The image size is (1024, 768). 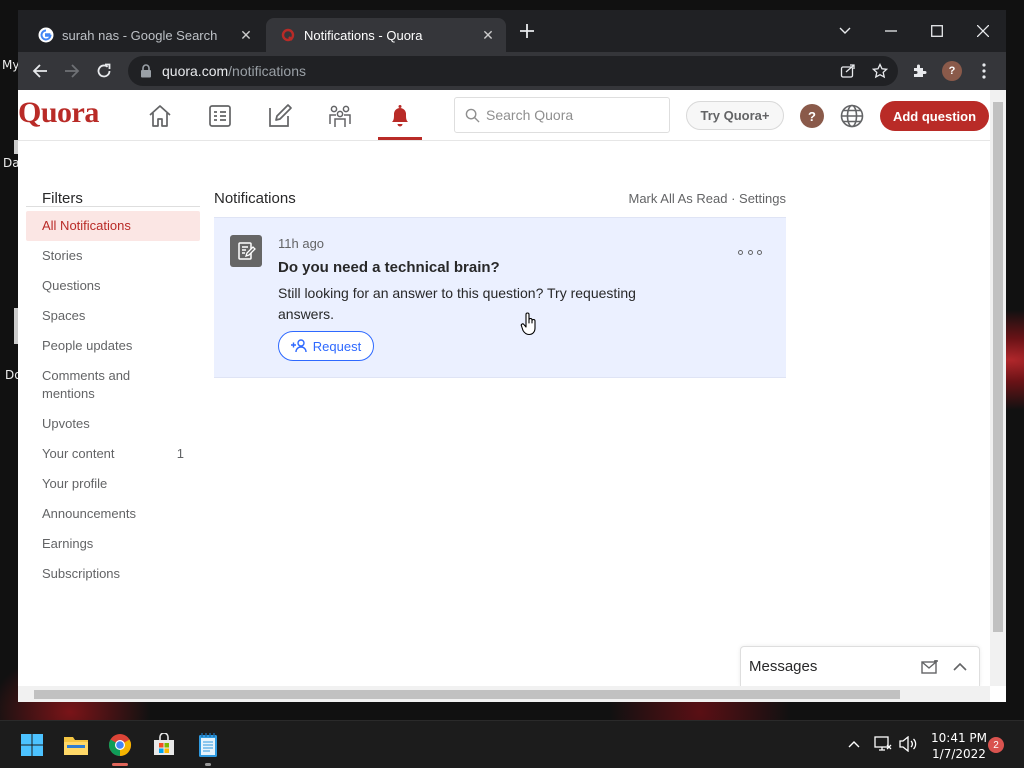 I want to click on start-button, so click(x=32, y=745).